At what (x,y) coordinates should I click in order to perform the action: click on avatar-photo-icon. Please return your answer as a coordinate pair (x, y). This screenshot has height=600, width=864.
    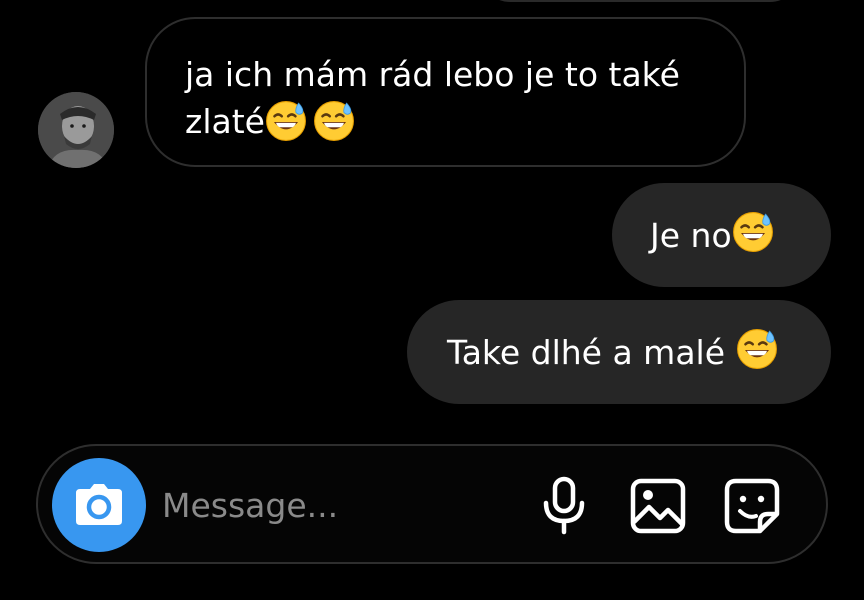
    Looking at the image, I should click on (76, 130).